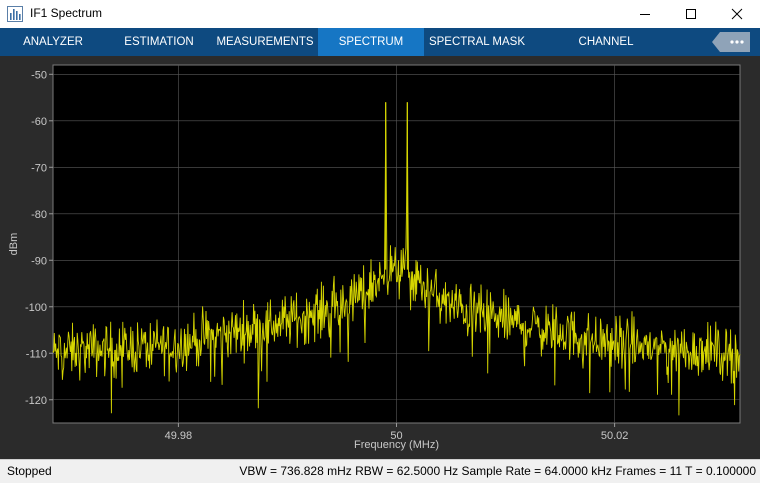  I want to click on tab-label: ANALYZER, so click(53, 42).